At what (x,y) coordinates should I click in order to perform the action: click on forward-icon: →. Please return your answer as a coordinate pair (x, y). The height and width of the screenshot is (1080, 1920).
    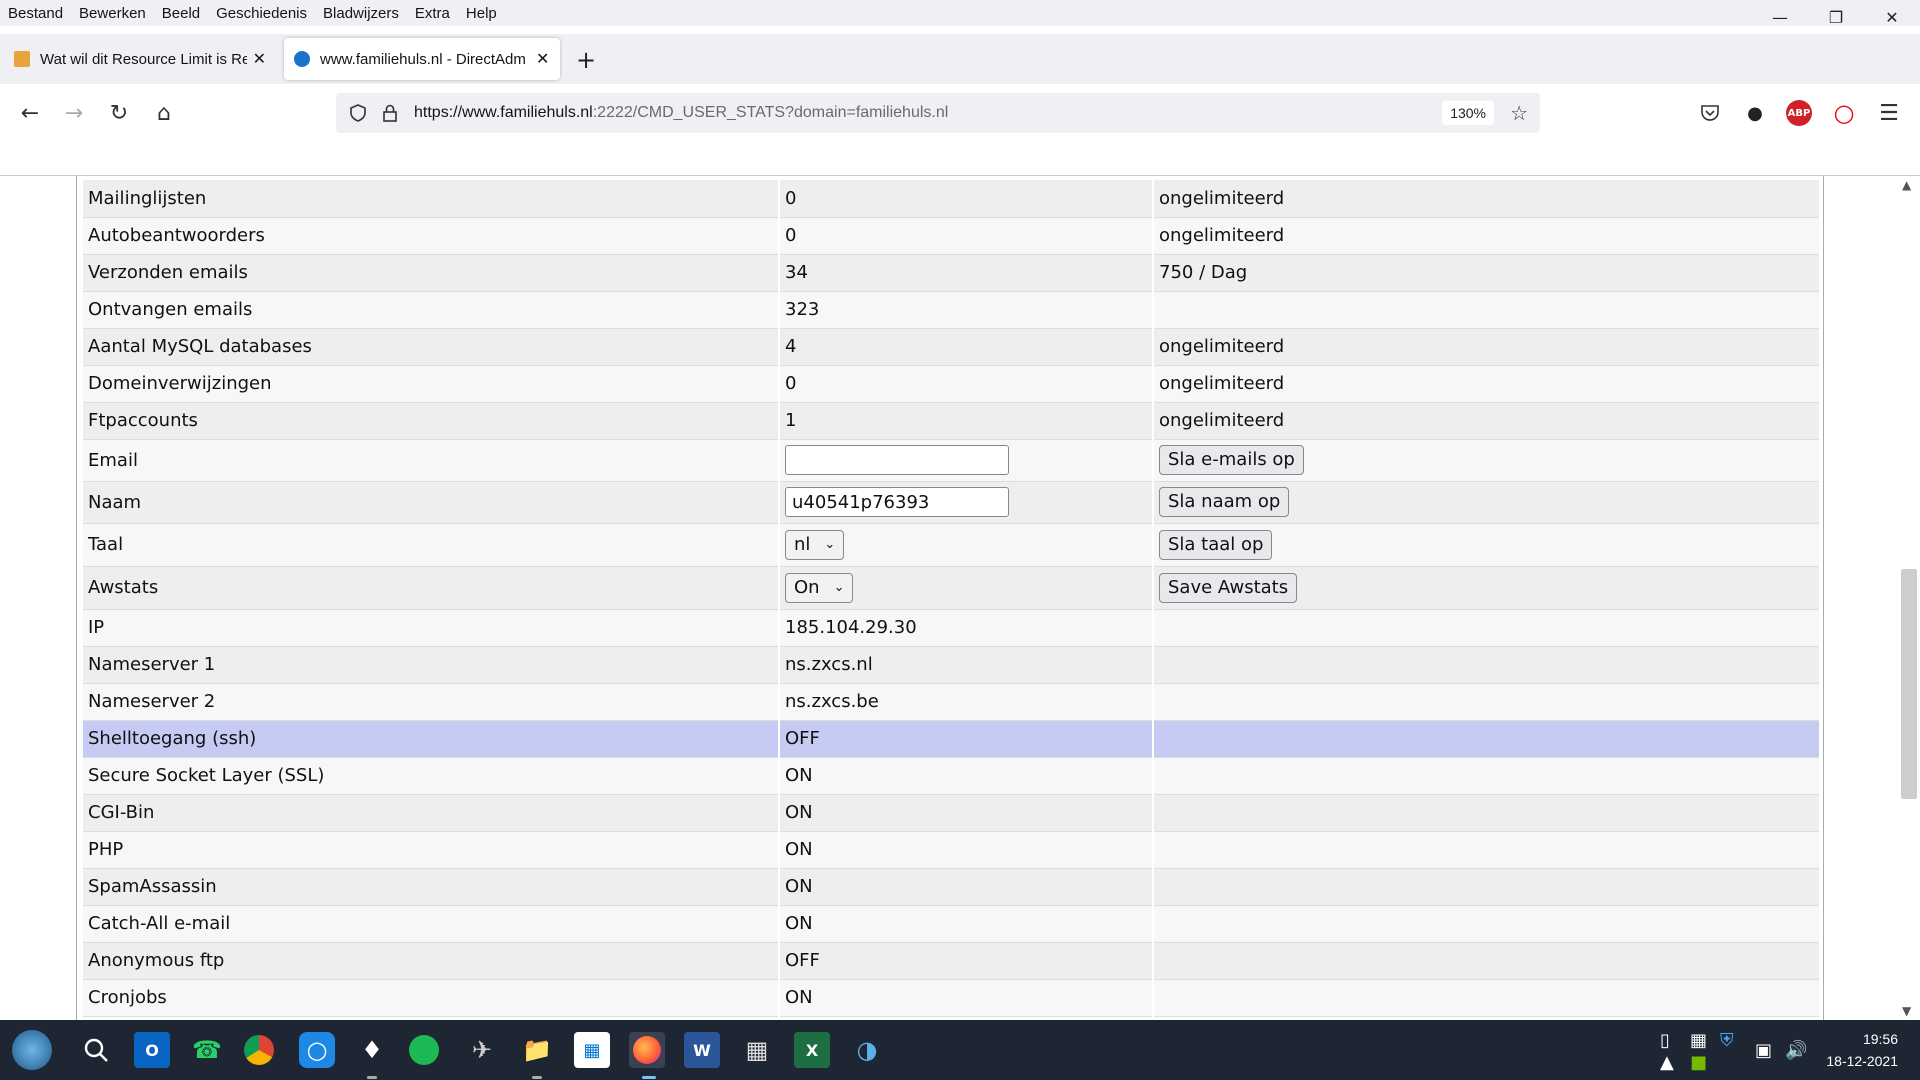
    Looking at the image, I should click on (74, 113).